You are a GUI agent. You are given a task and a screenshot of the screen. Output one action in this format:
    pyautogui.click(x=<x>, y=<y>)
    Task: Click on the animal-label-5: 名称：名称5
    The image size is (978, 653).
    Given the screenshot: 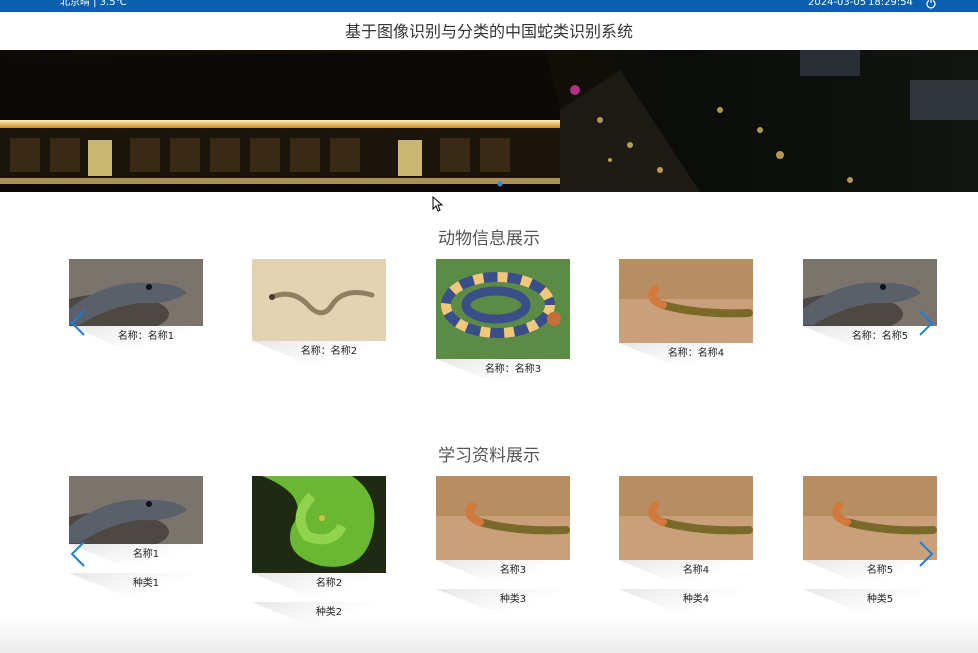 What is the action you would take?
    pyautogui.click(x=870, y=337)
    